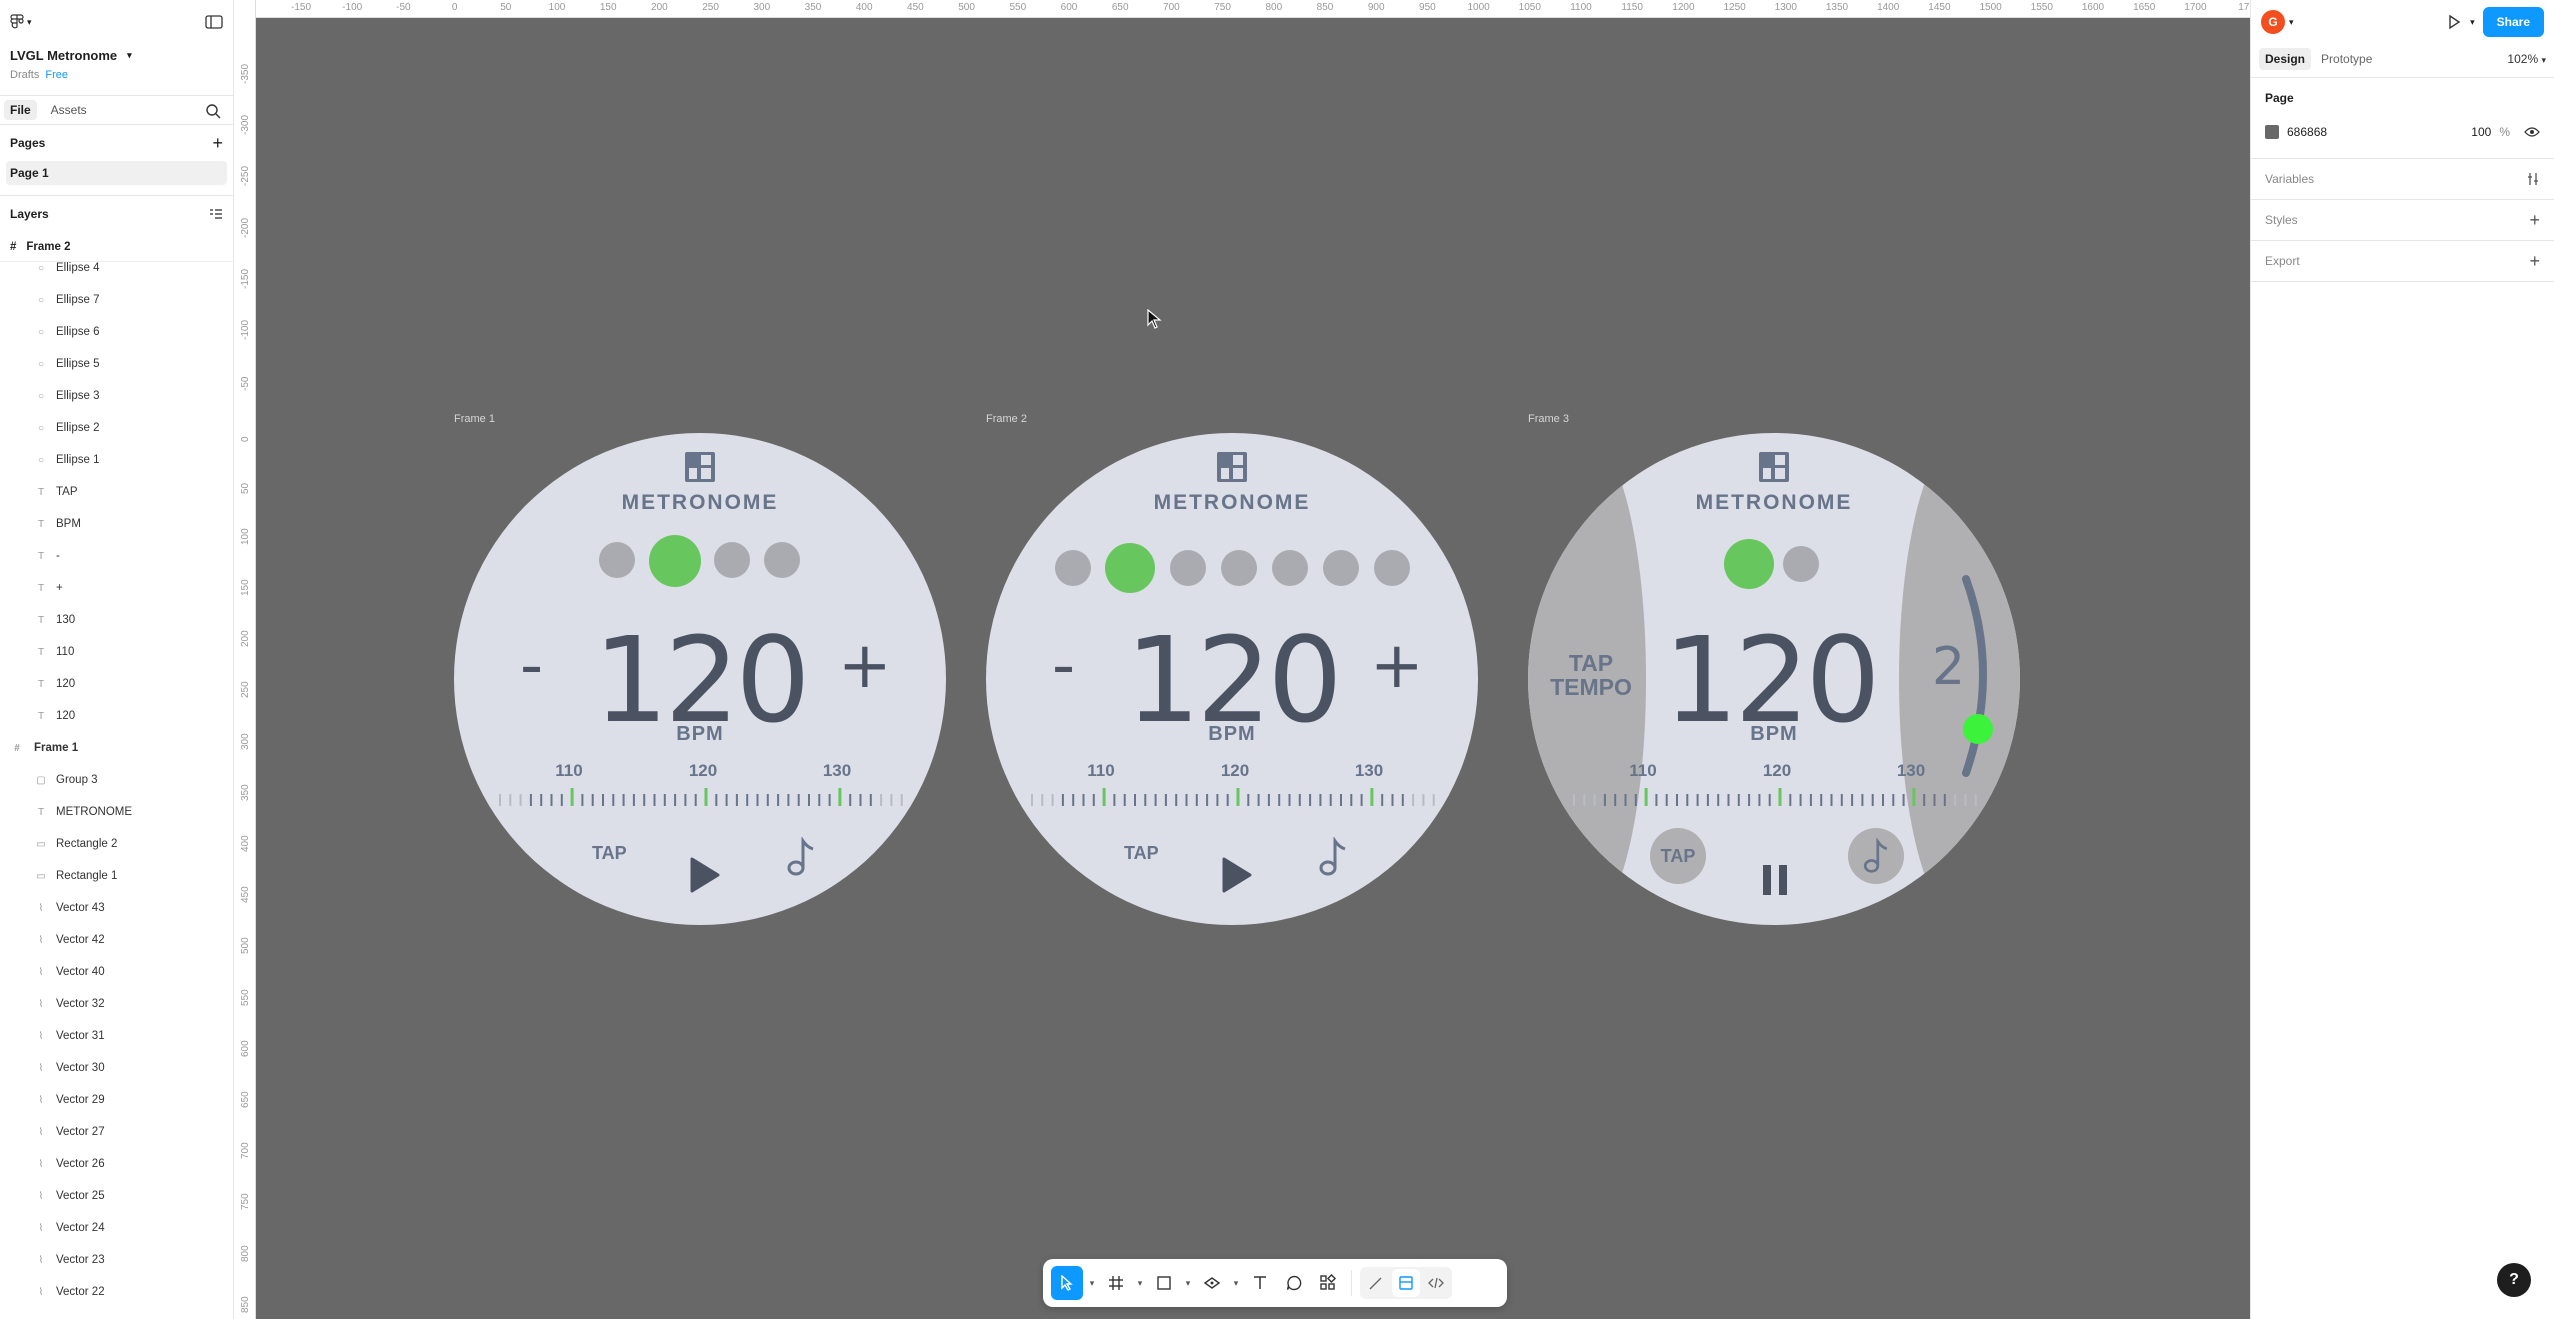 Image resolution: width=2554 pixels, height=1319 pixels. I want to click on layer-item: ⌇ Vector 23, so click(116, 1260).